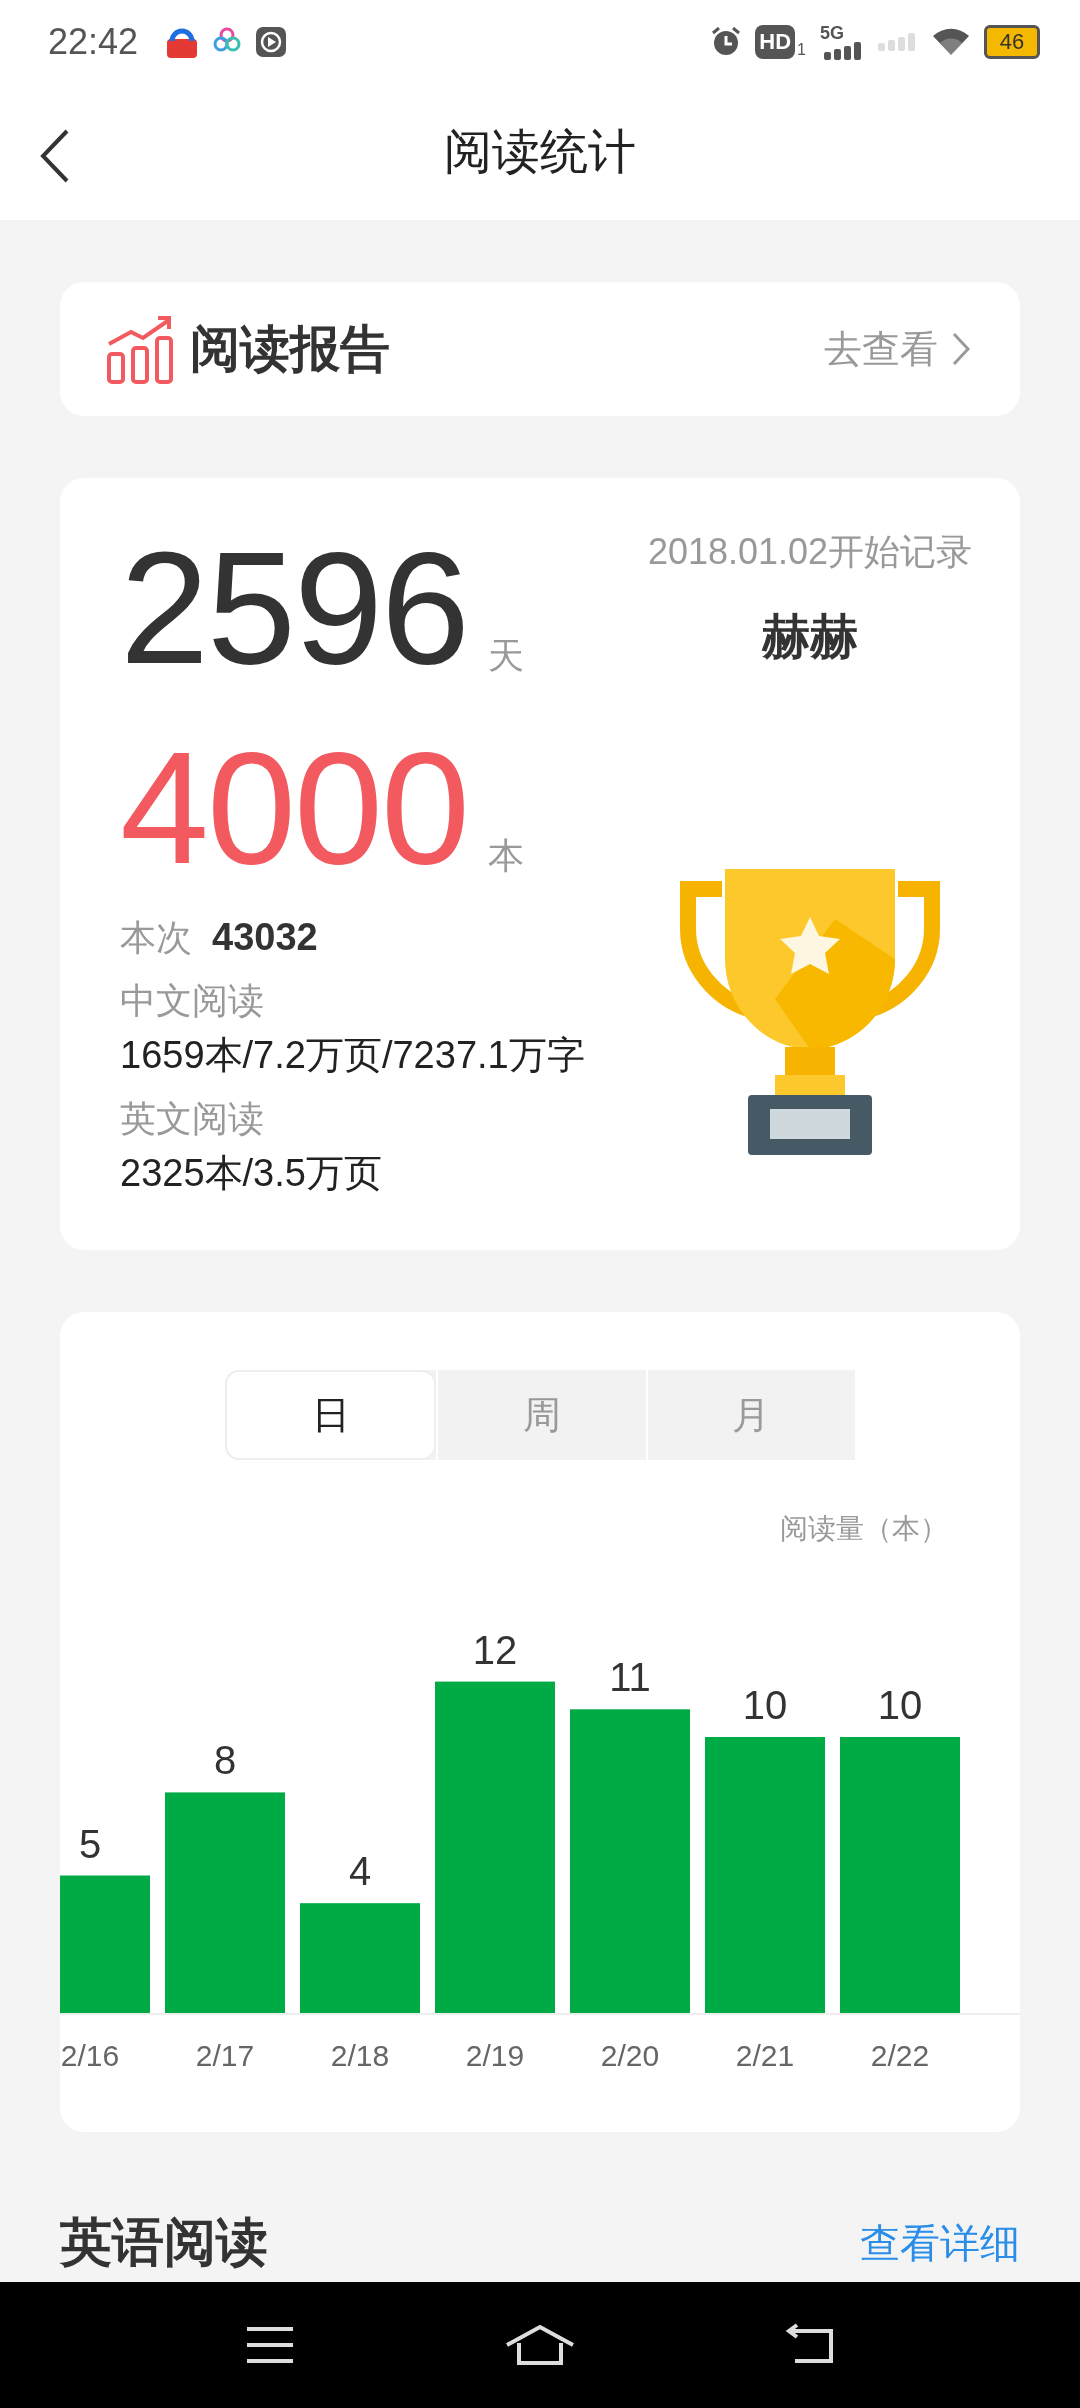 Image resolution: width=1080 pixels, height=2408 pixels. What do you see at coordinates (90, 2055) in the screenshot?
I see `axis-label: 2/16` at bounding box center [90, 2055].